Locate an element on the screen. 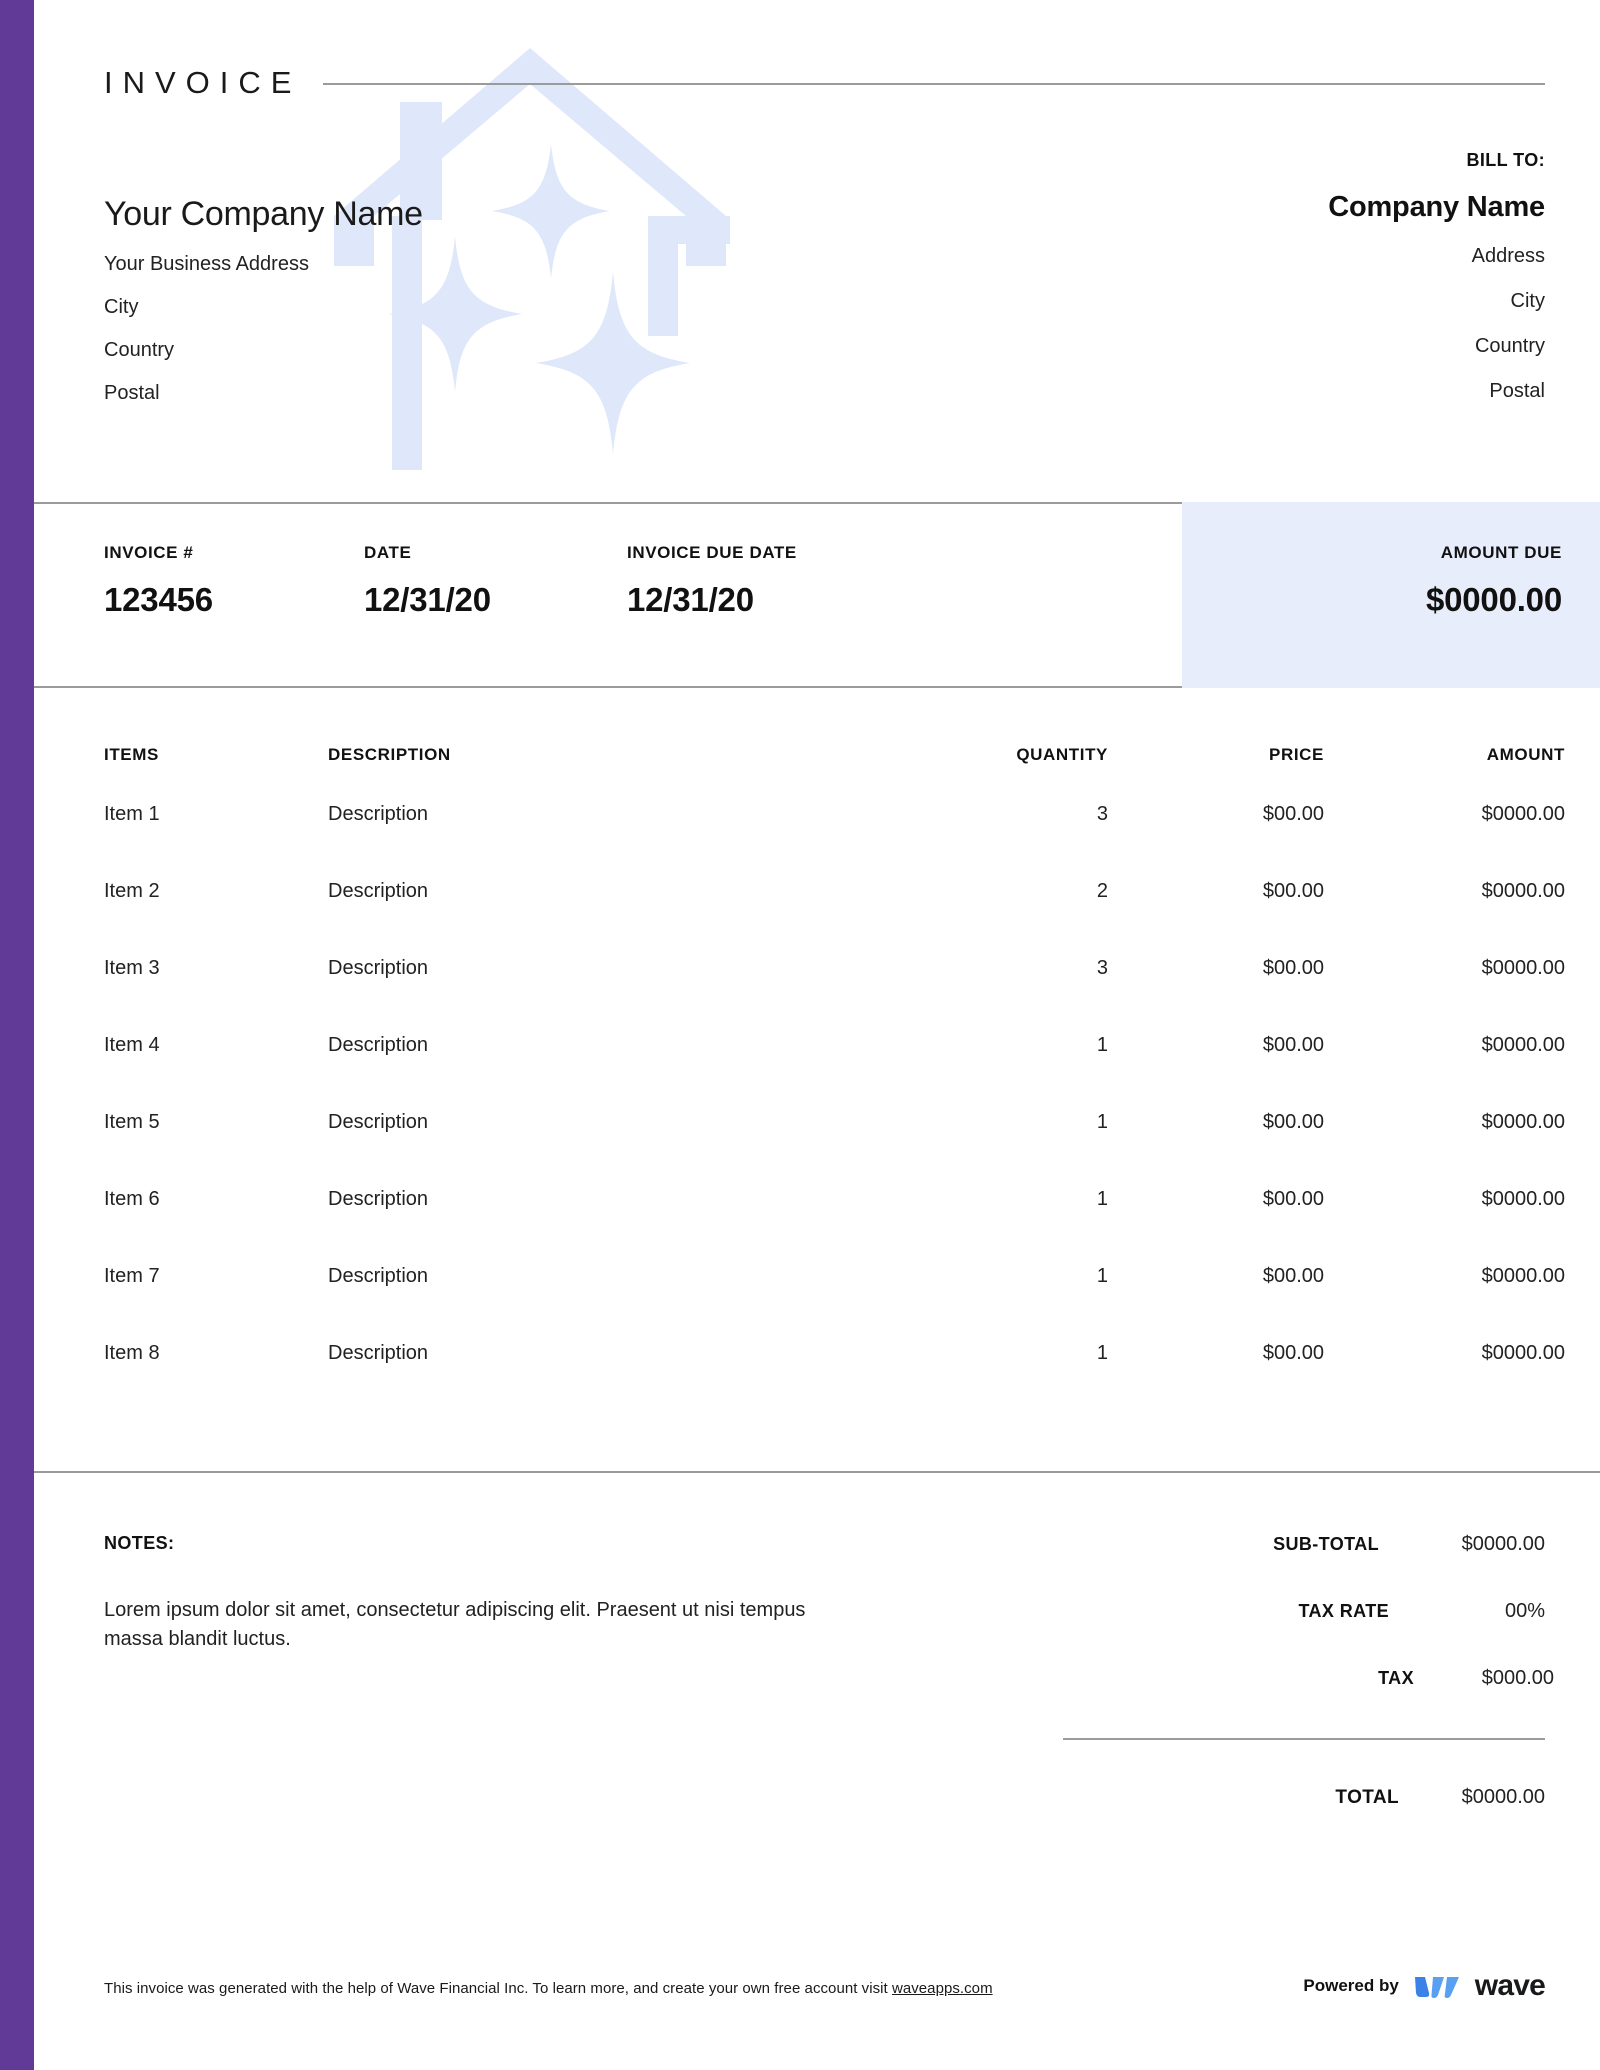 This screenshot has height=2070, width=1600. sender-postal: Postal is located at coordinates (132, 393).